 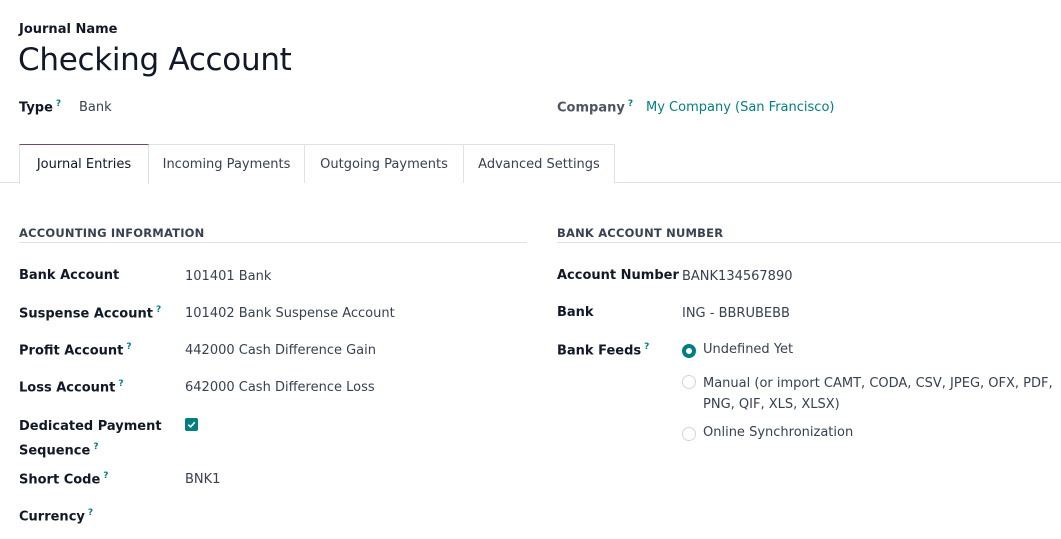 What do you see at coordinates (736, 313) in the screenshot?
I see `bank-field: ING - BBRUBEBB` at bounding box center [736, 313].